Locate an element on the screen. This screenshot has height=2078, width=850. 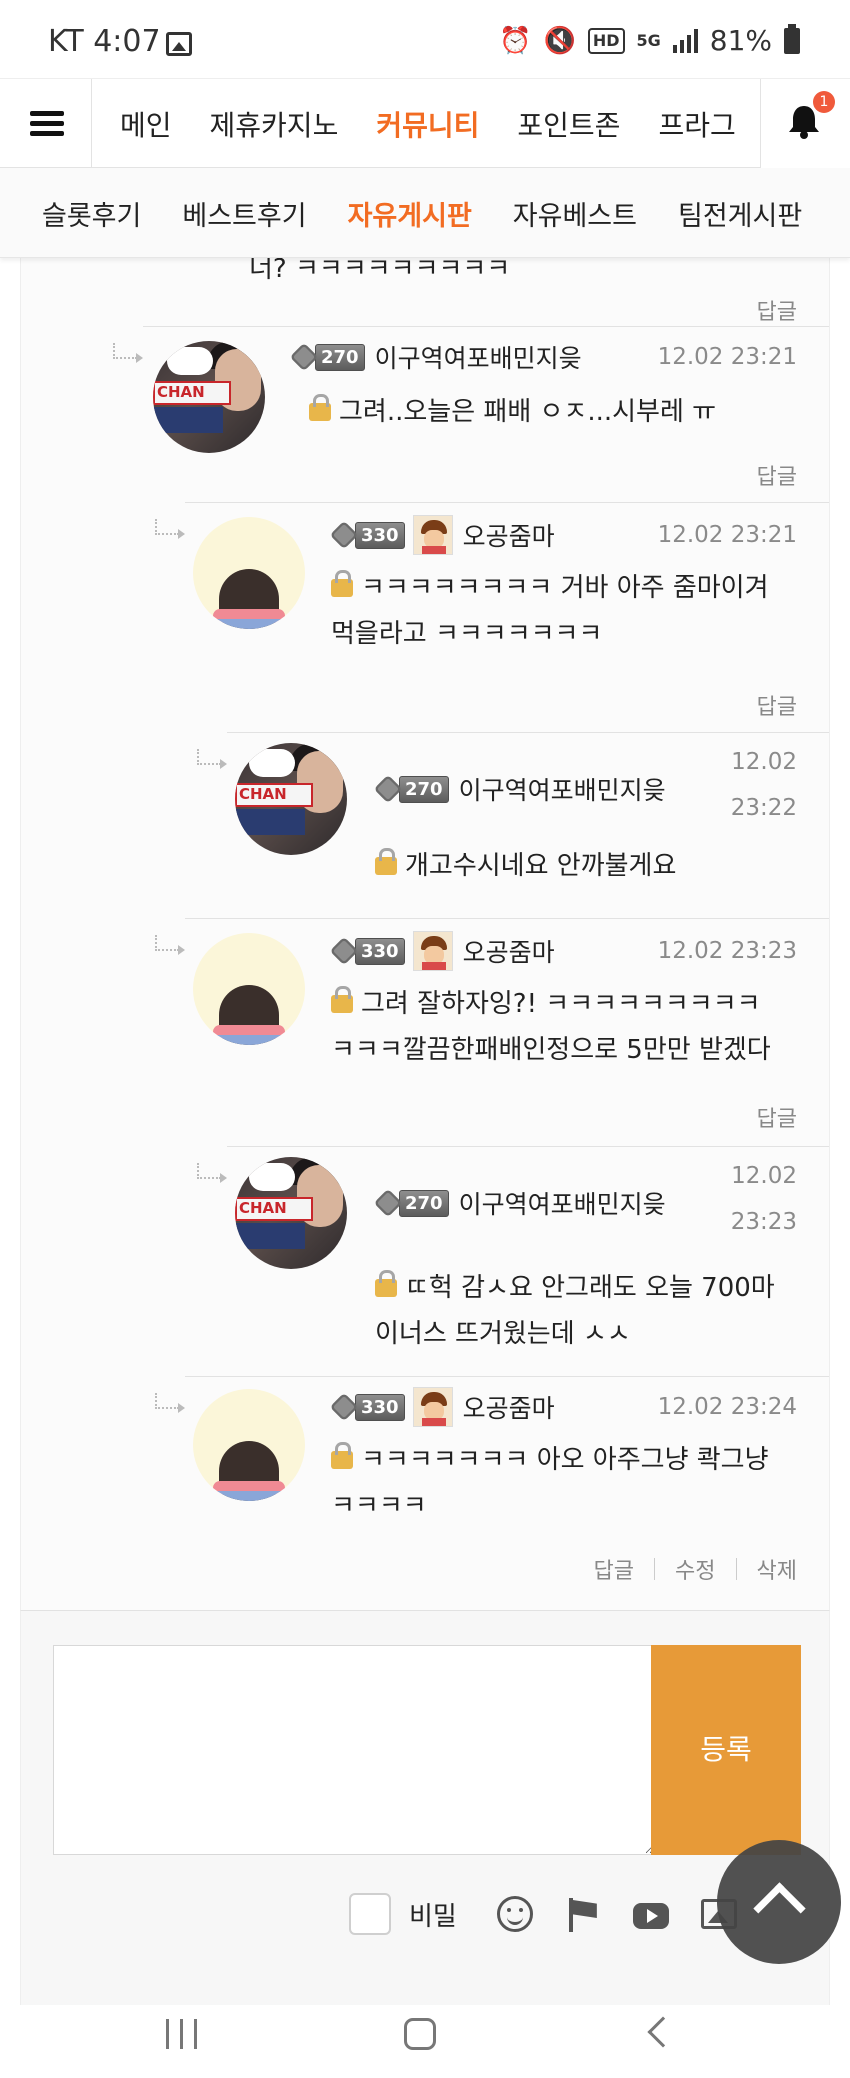
submit-button: 등록 is located at coordinates (726, 1750).